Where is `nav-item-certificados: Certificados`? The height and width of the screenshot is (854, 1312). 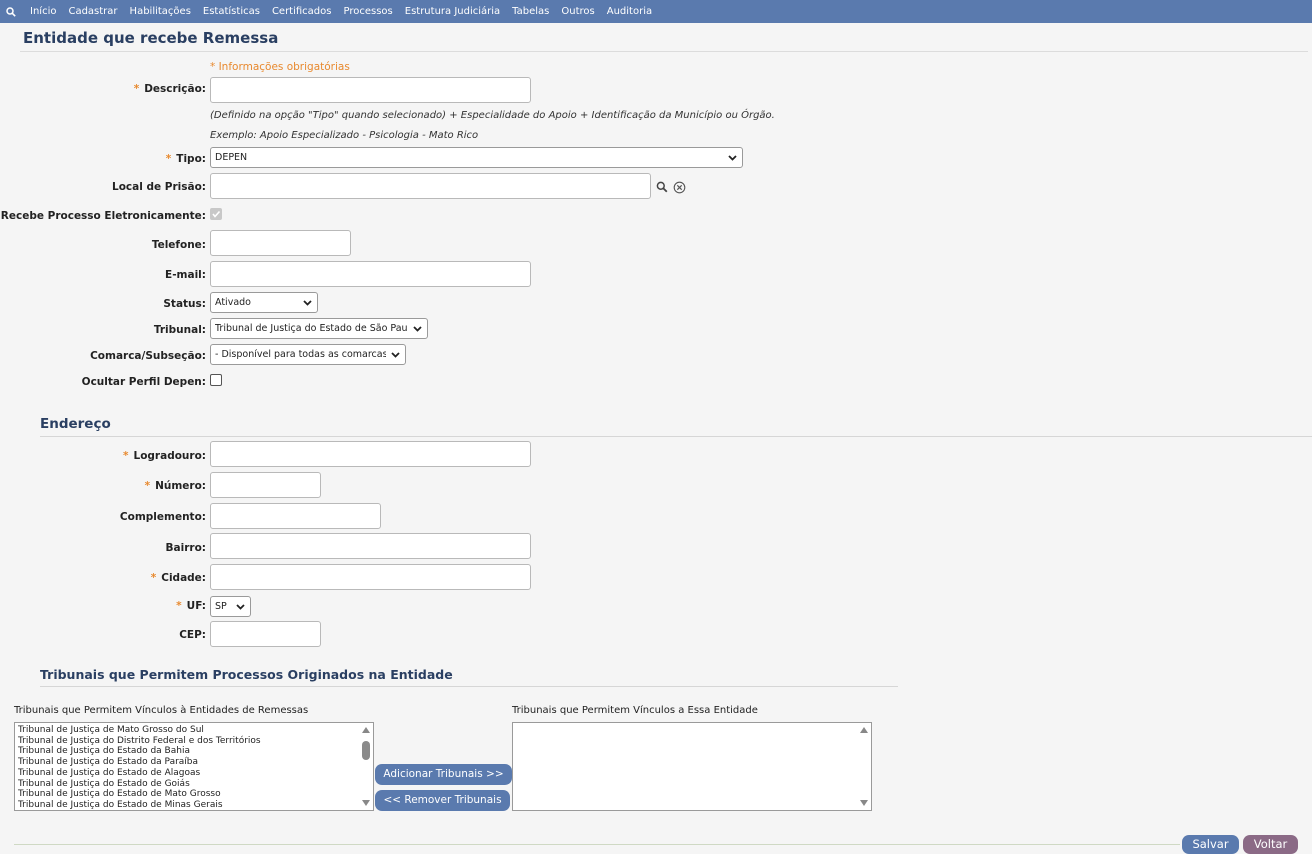 nav-item-certificados: Certificados is located at coordinates (302, 11).